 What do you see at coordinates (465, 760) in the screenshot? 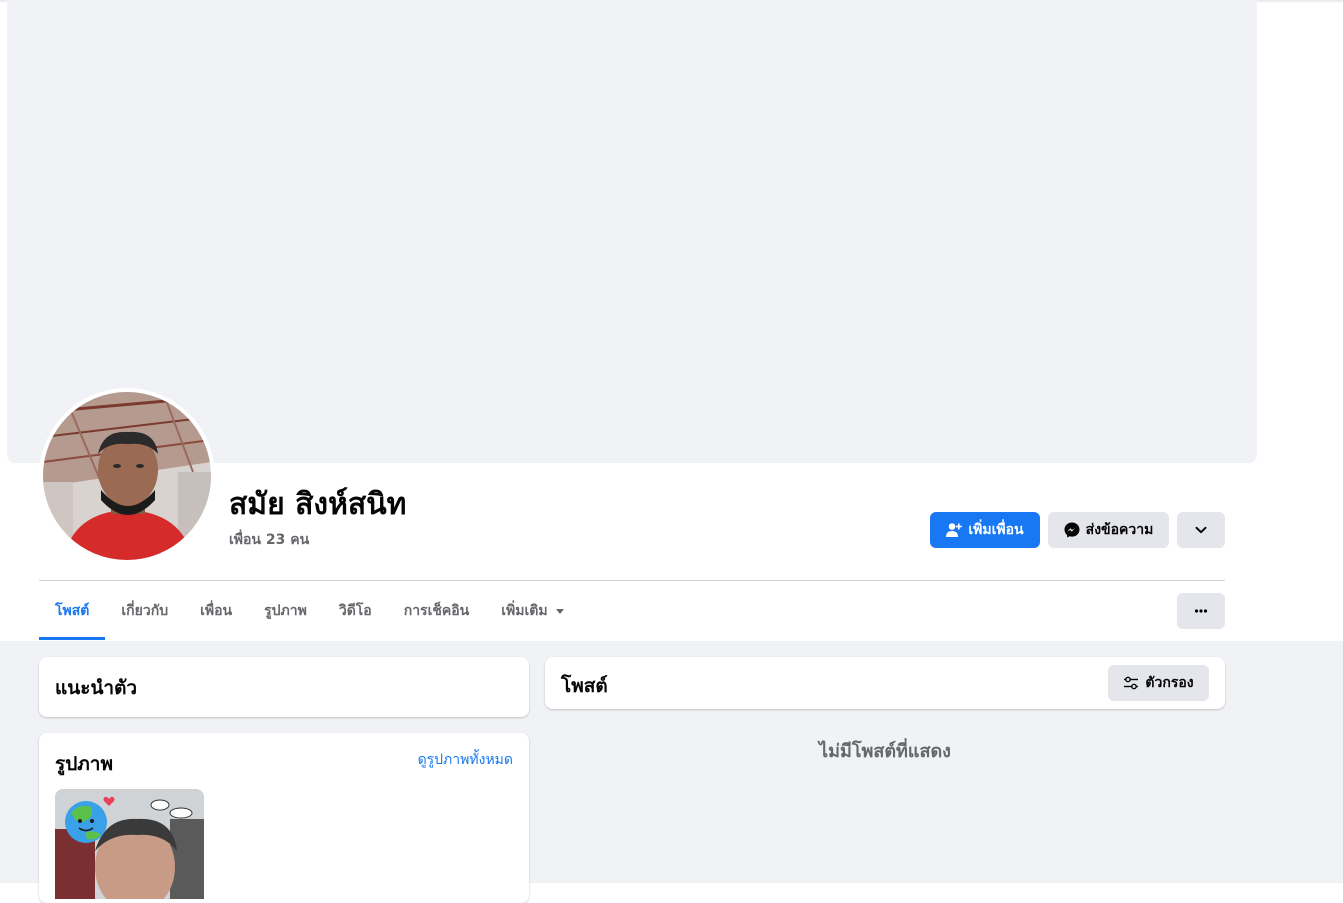
I see `see-all-photos-link: ดูรูปภาพทั้งหมด` at bounding box center [465, 760].